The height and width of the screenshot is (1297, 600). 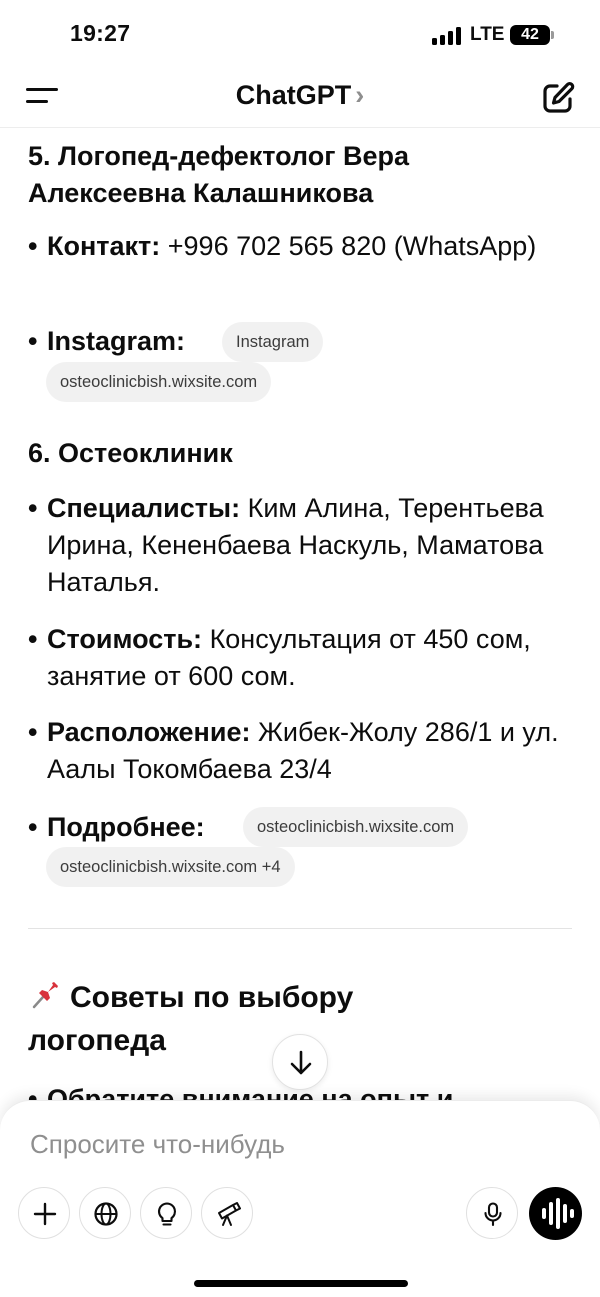 What do you see at coordinates (300, 928) in the screenshot?
I see `divider` at bounding box center [300, 928].